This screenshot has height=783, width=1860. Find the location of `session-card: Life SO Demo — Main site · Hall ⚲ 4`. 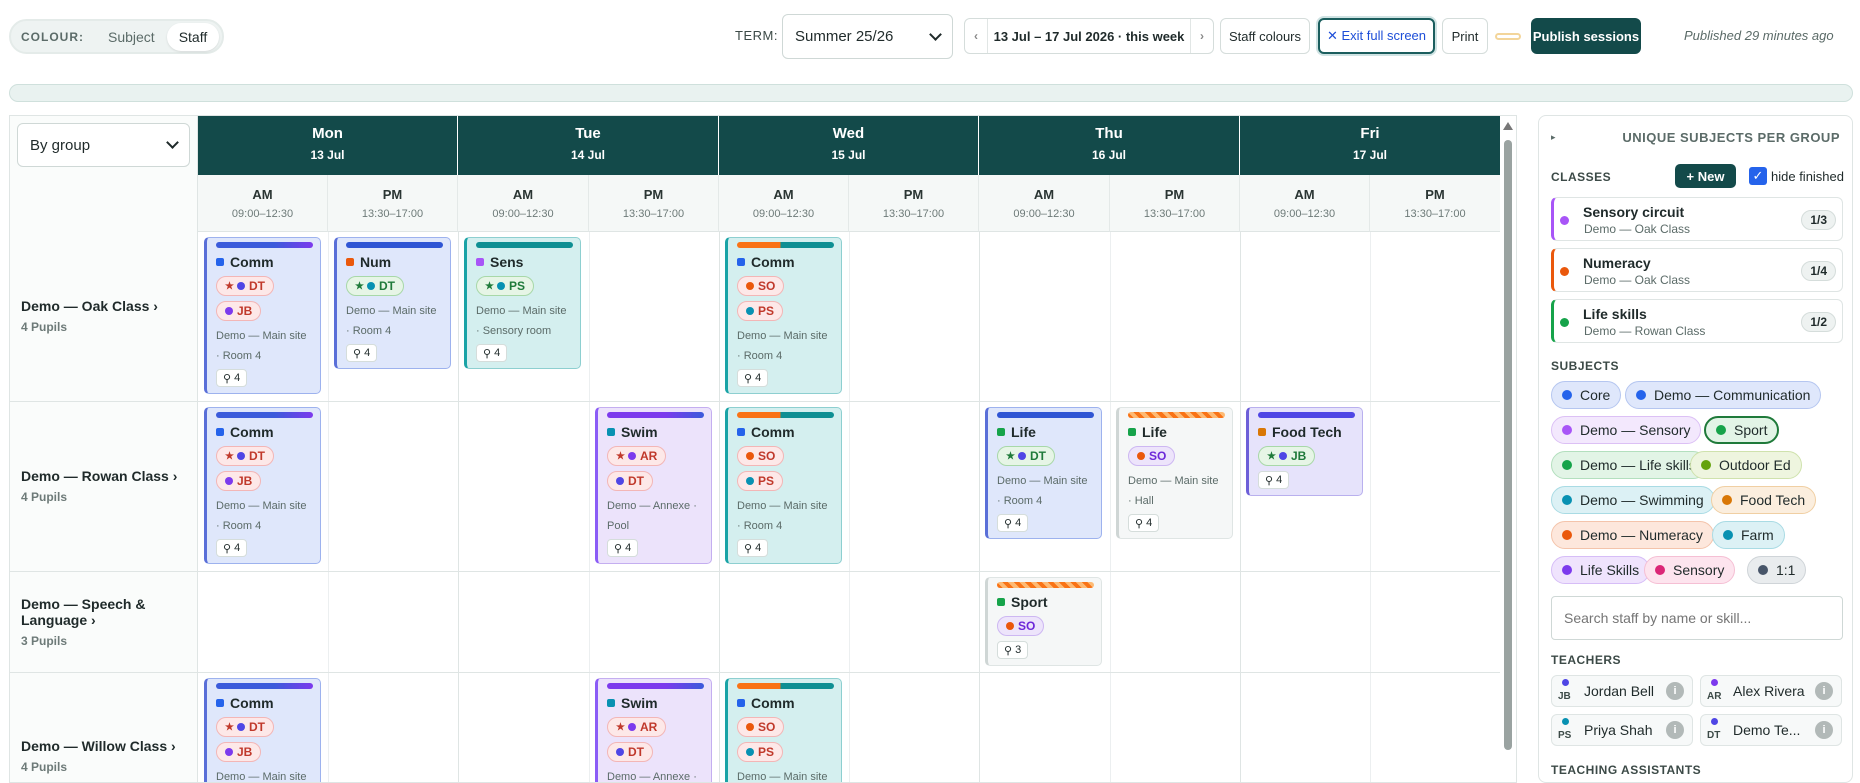

session-card: Life SO Demo — Main site · Hall ⚲ 4 is located at coordinates (1174, 473).